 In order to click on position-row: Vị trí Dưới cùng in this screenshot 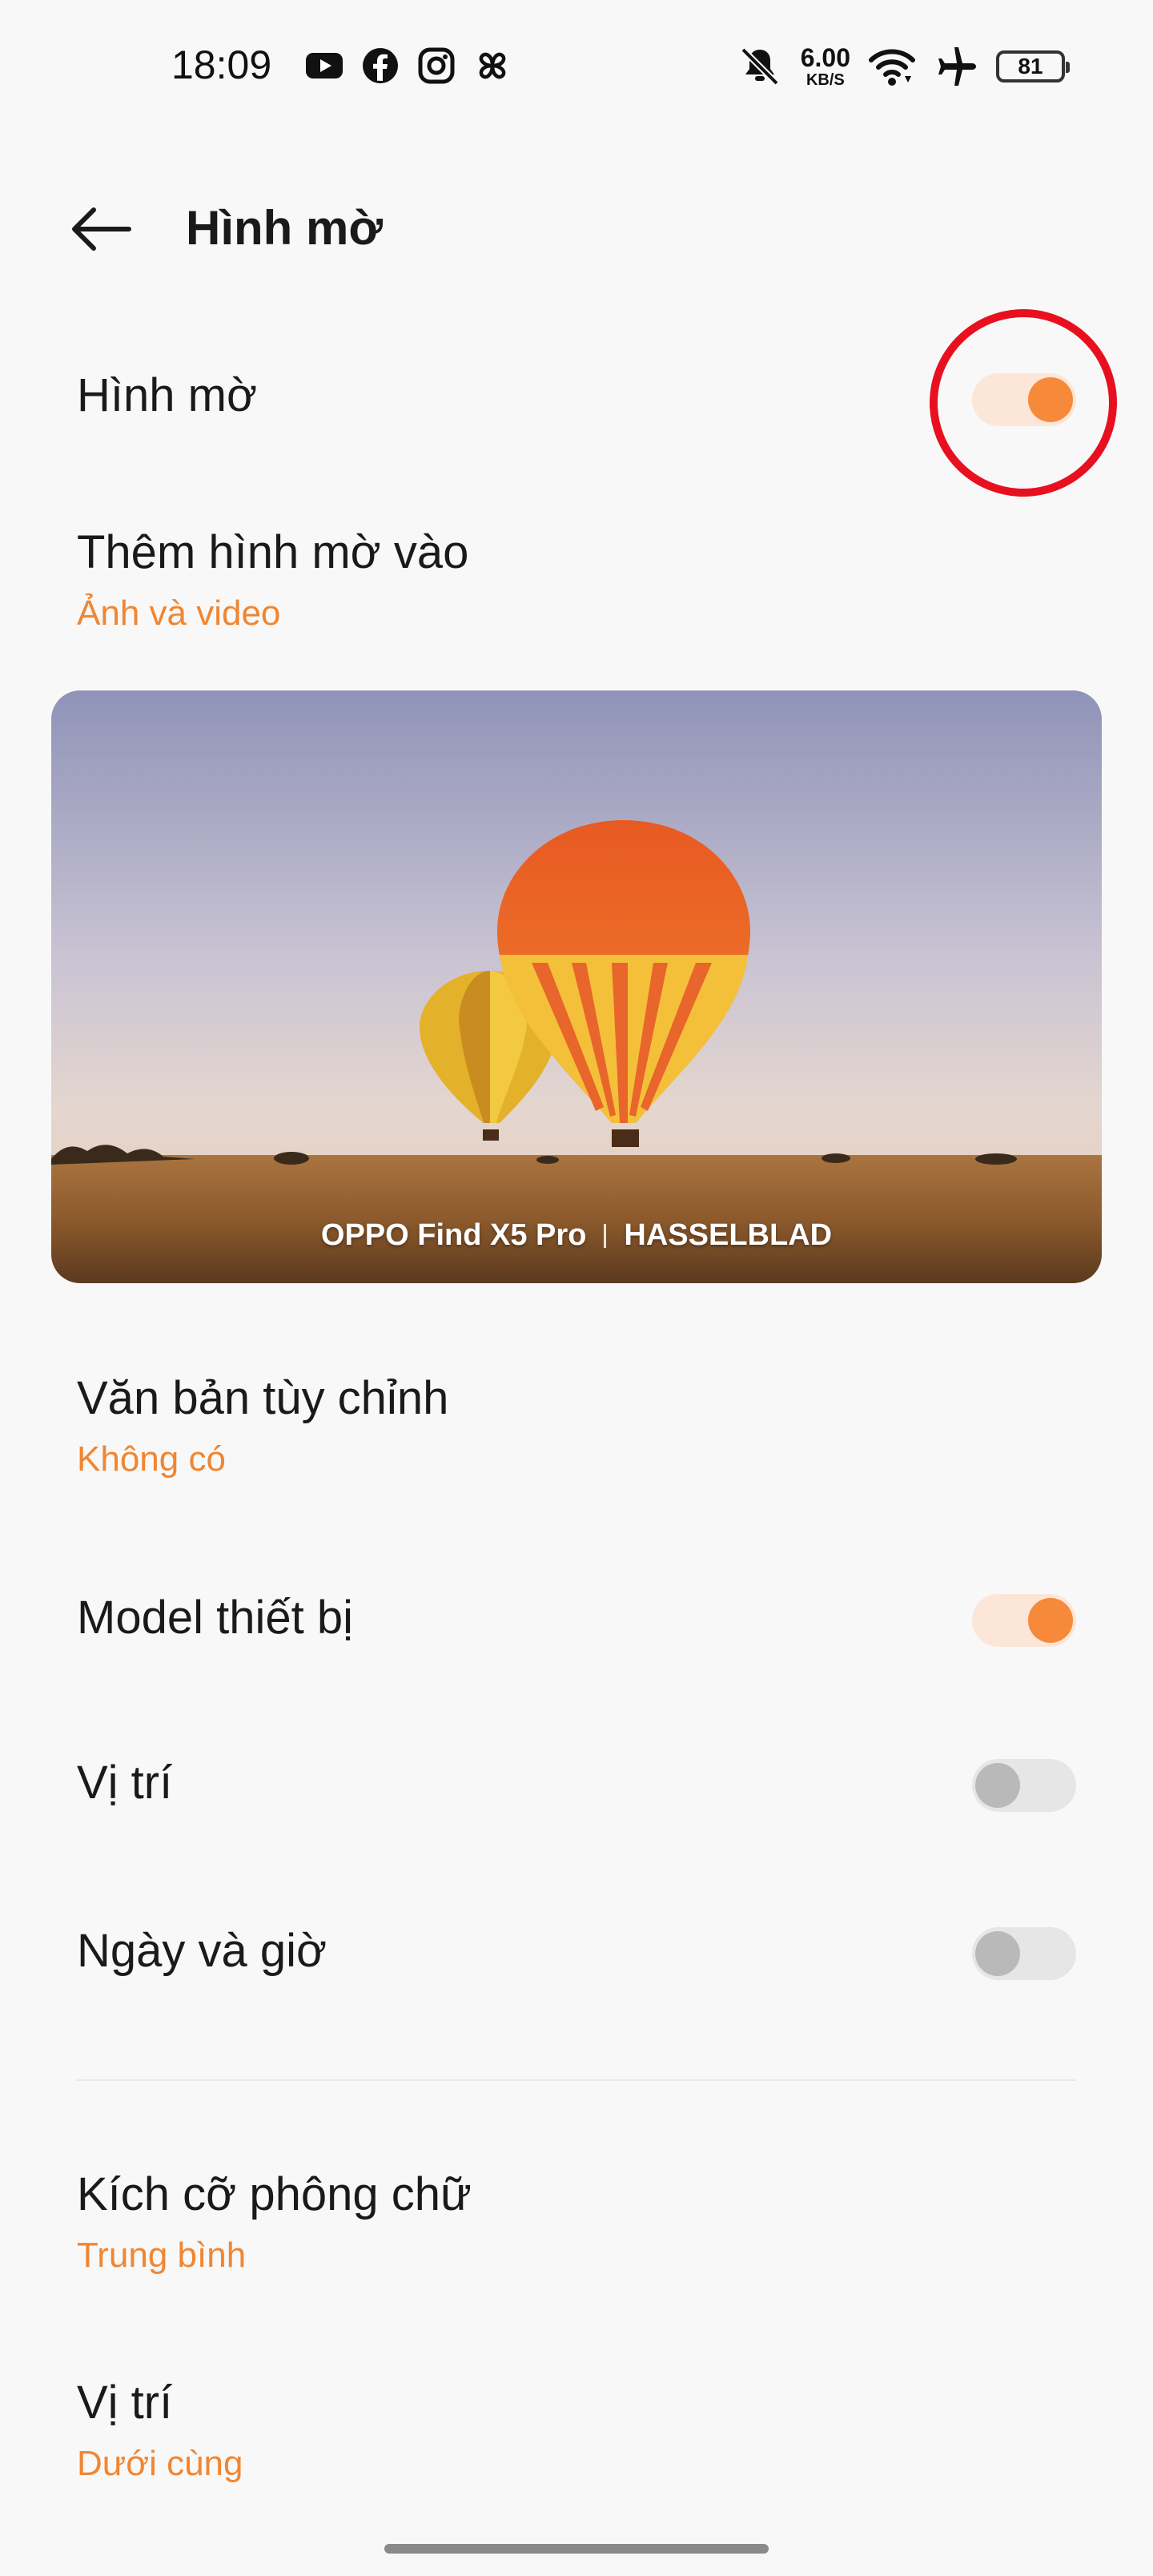, I will do `click(576, 2430)`.